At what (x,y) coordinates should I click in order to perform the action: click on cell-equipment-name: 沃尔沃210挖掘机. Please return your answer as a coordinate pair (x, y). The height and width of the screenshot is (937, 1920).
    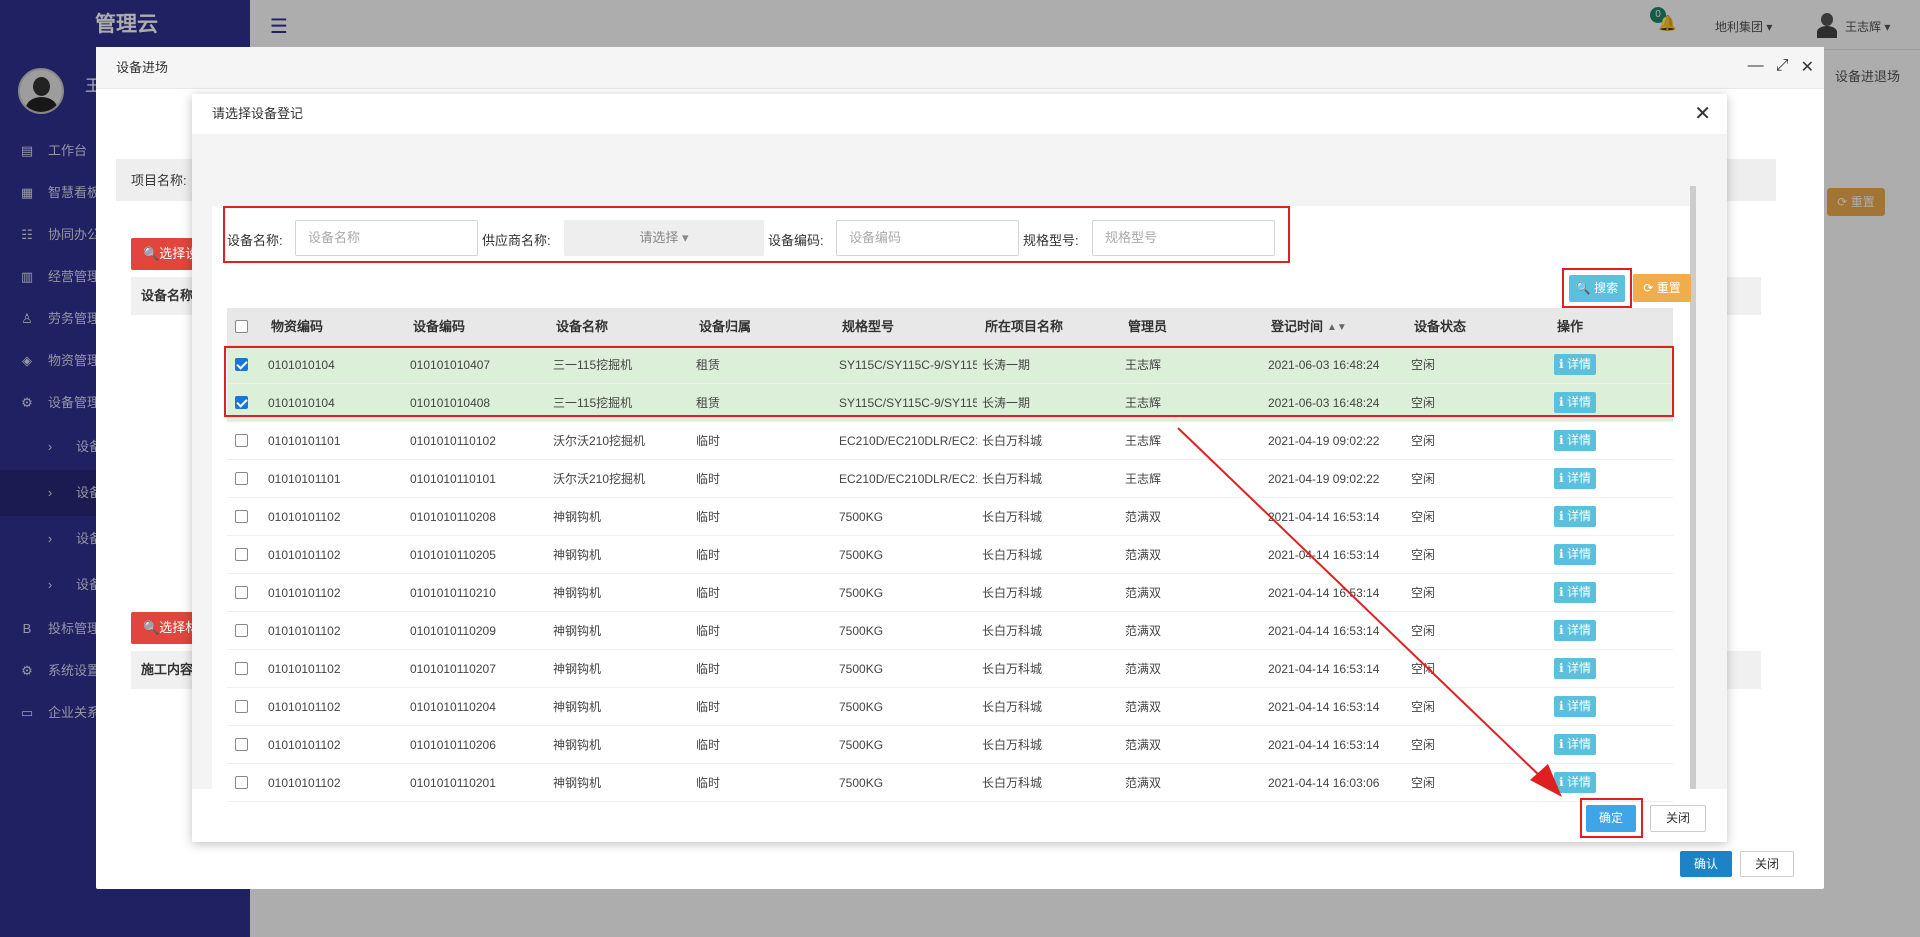
    Looking at the image, I should click on (599, 479).